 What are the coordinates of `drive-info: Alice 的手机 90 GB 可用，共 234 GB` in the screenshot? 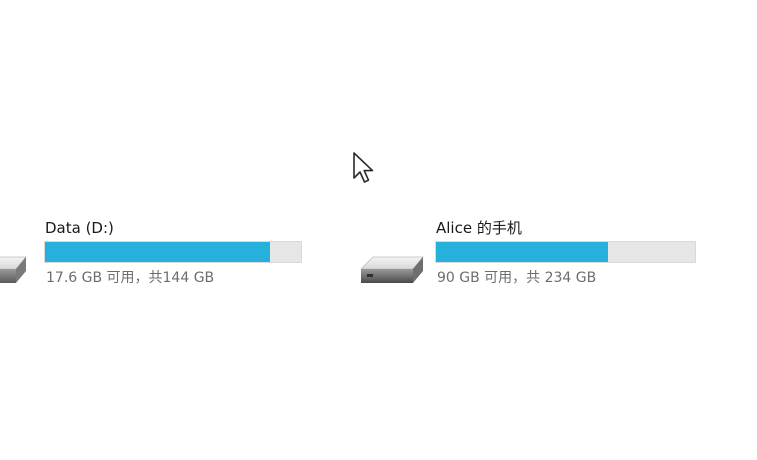 It's located at (565, 253).